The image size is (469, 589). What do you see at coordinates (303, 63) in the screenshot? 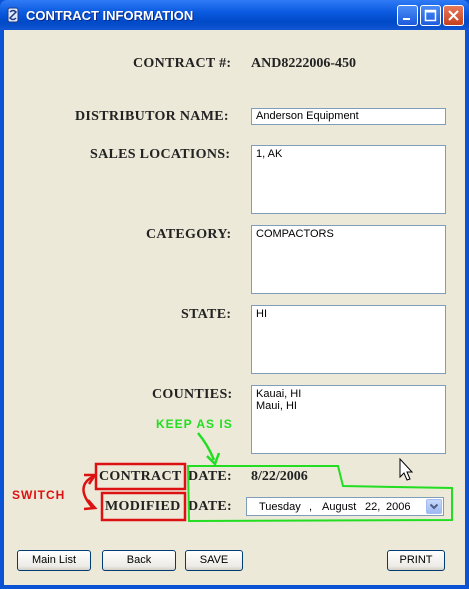
I see `contract-number-value: AND8222006-450` at bounding box center [303, 63].